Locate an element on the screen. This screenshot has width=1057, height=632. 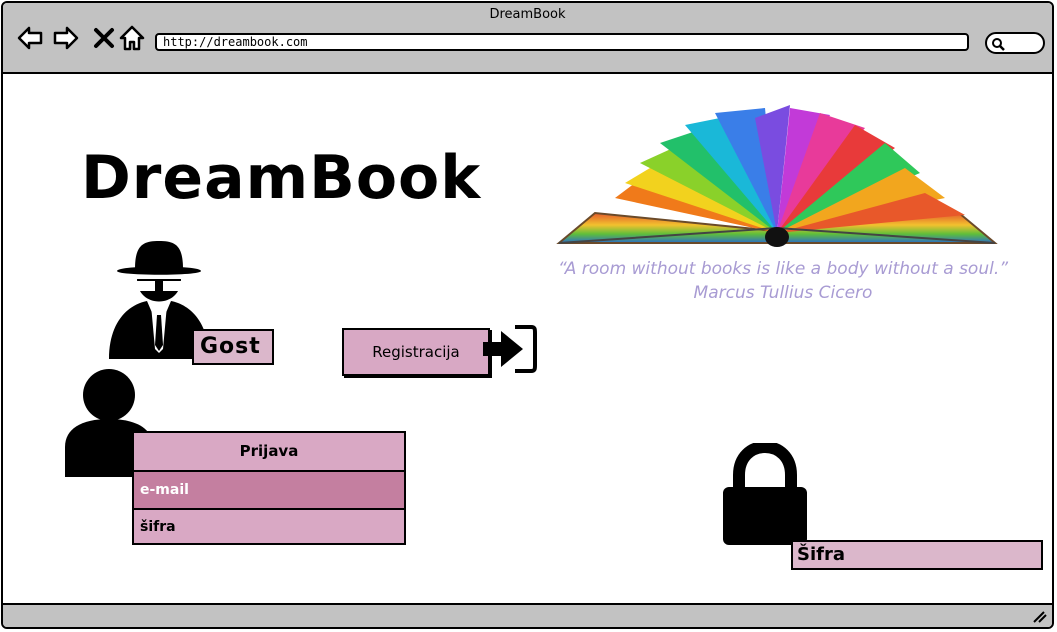
email-field: e-mail is located at coordinates (269, 491).